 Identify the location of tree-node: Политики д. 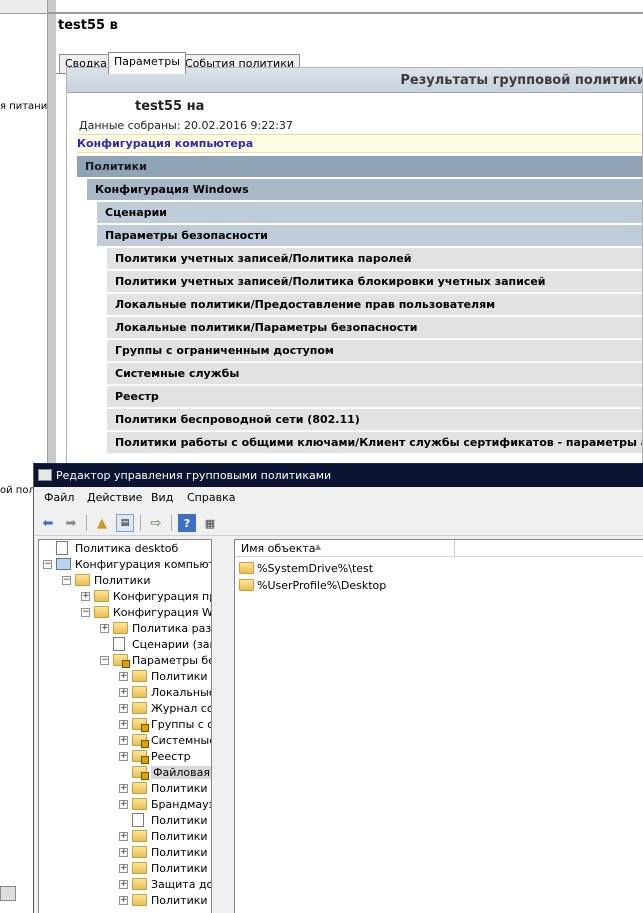
(125, 821).